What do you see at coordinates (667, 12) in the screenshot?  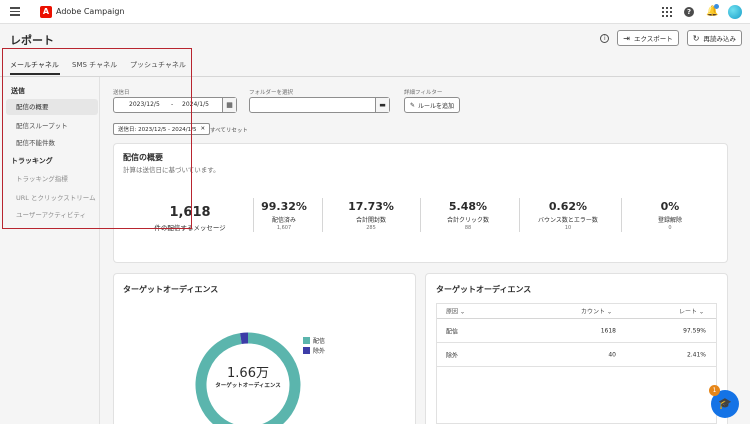 I see `app-switcher-icon` at bounding box center [667, 12].